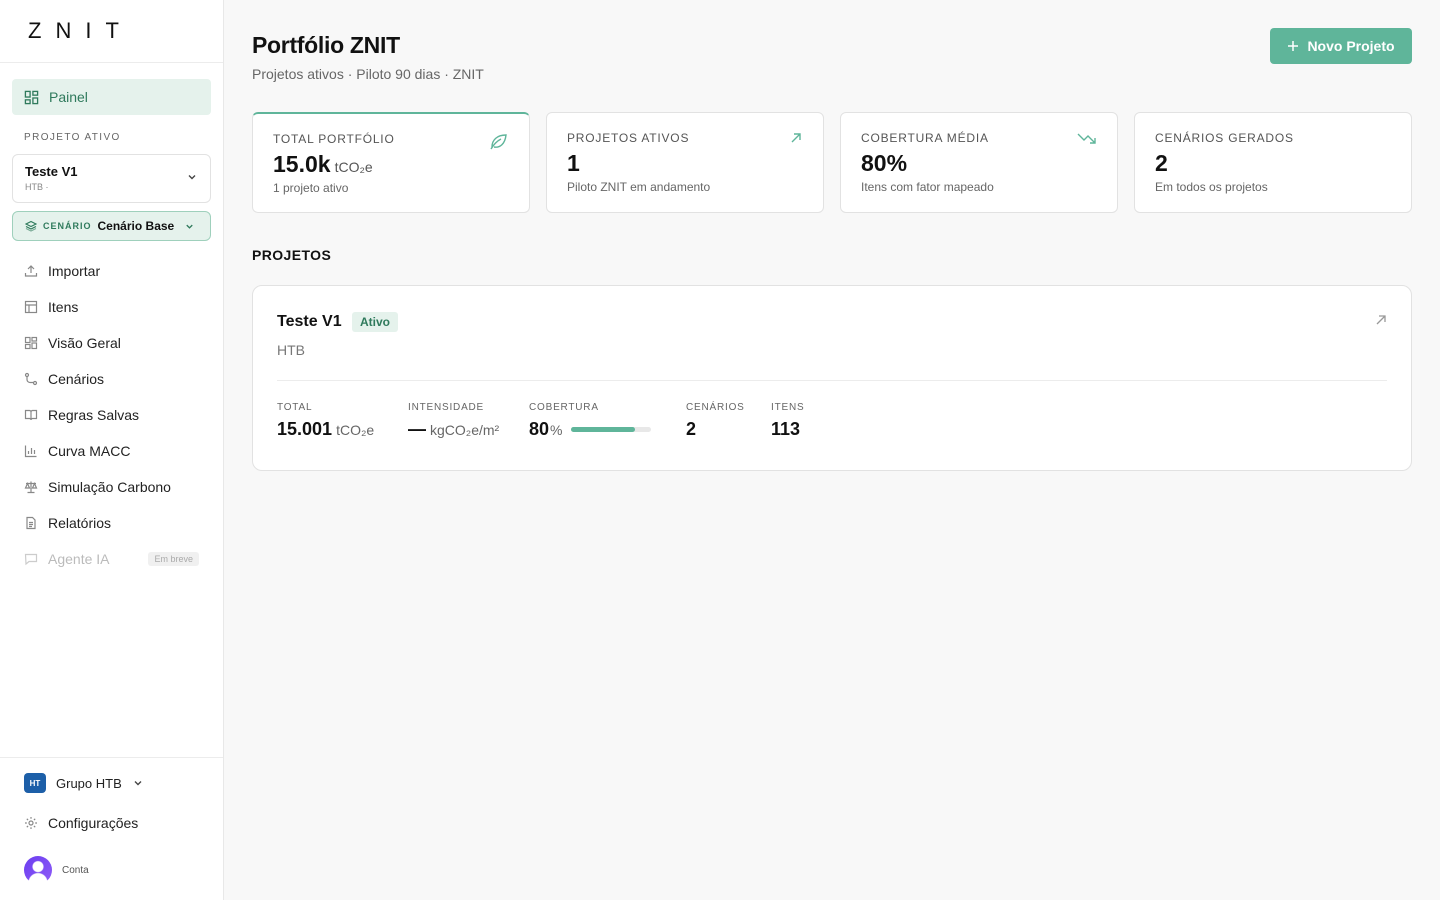 The width and height of the screenshot is (1440, 900). Describe the element at coordinates (72, 137) in the screenshot. I see `active-project-label: PROJETO ATIVO` at that location.